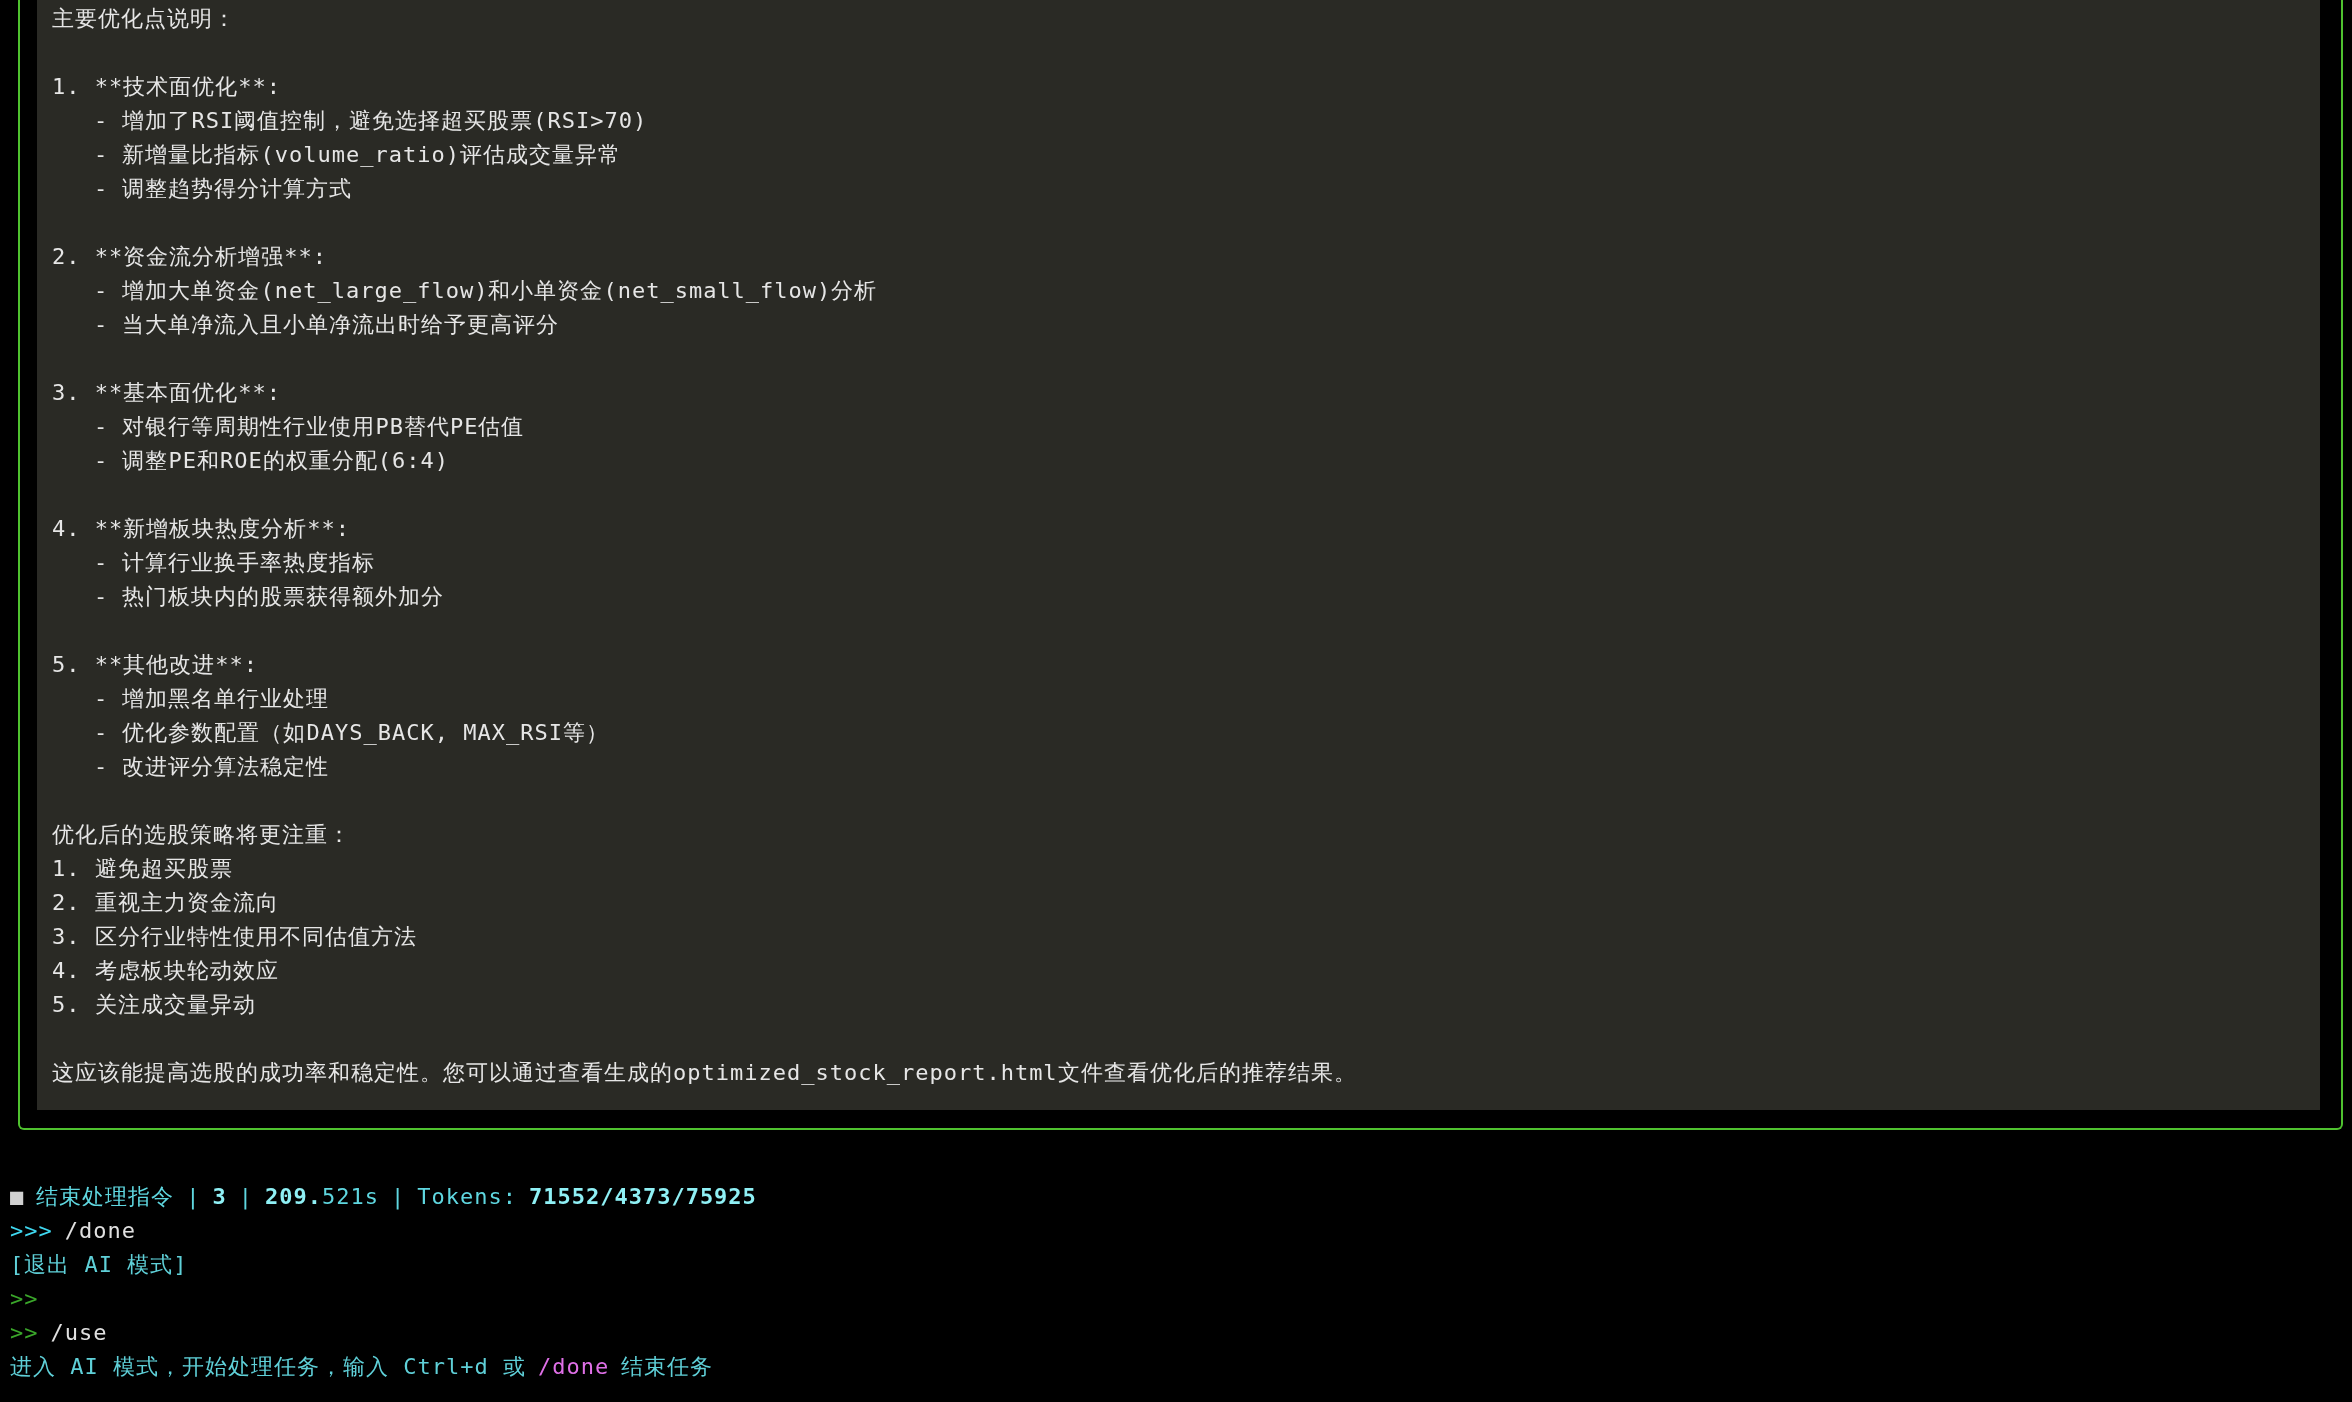  What do you see at coordinates (143, 869) in the screenshot?
I see `text-line: 1. 避免超买股票` at bounding box center [143, 869].